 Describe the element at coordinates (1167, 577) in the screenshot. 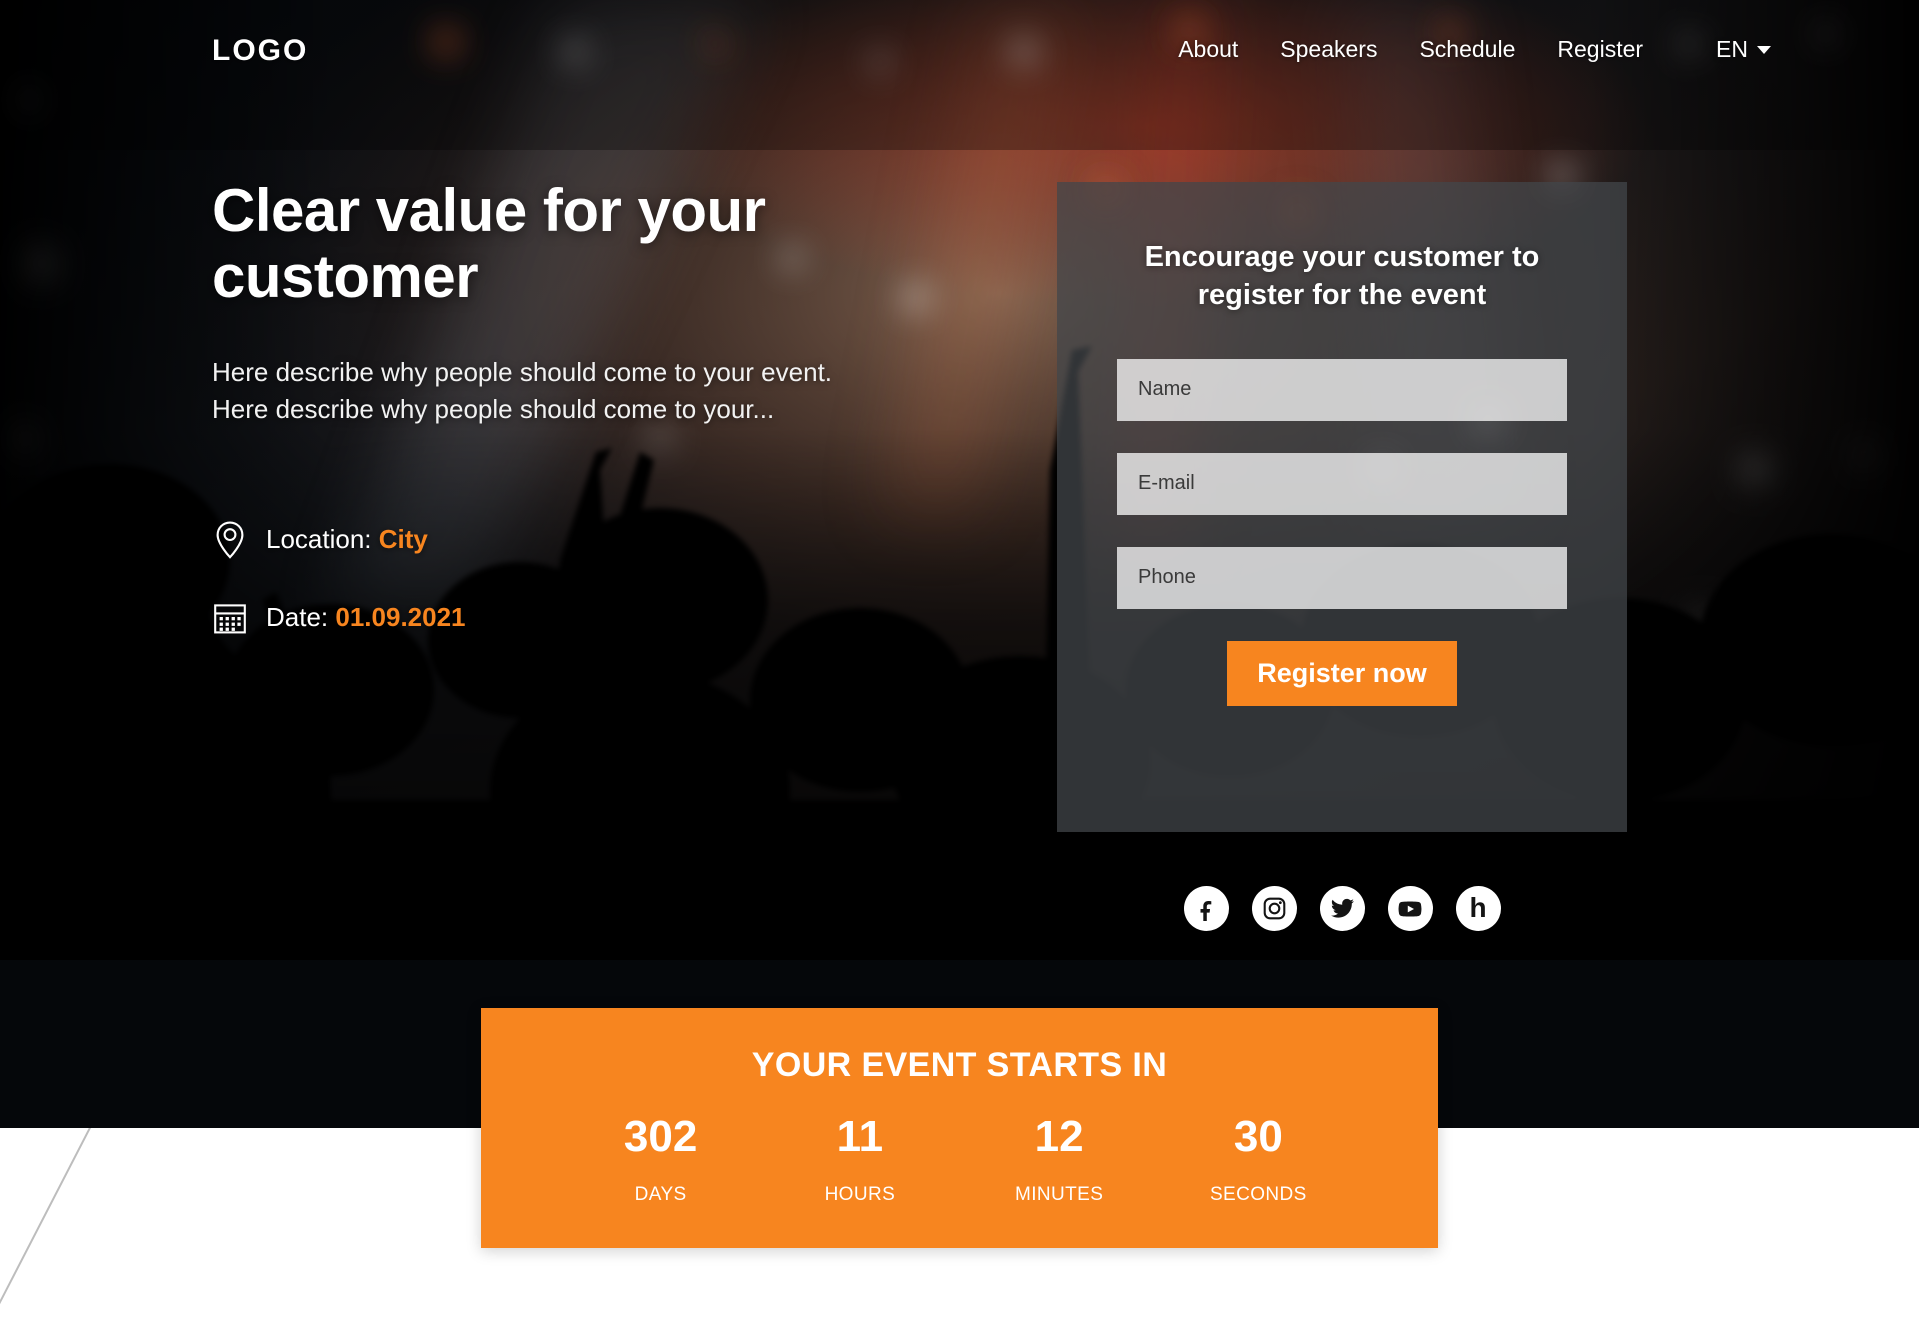

I see `phone-field-placeholder: Phone` at that location.